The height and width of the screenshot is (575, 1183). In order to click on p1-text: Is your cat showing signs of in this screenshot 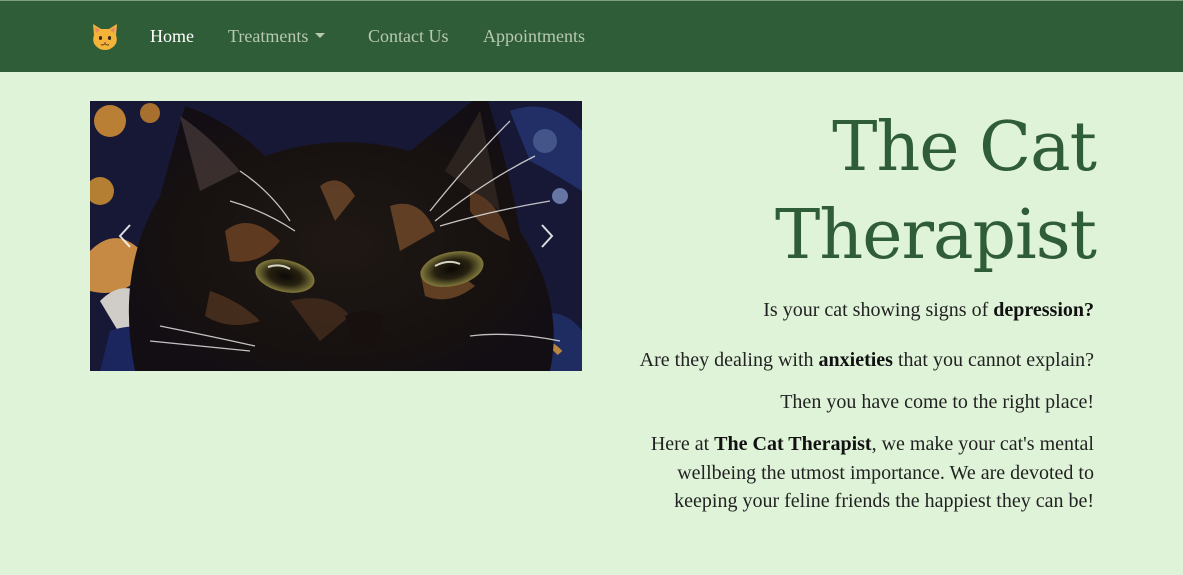, I will do `click(878, 310)`.